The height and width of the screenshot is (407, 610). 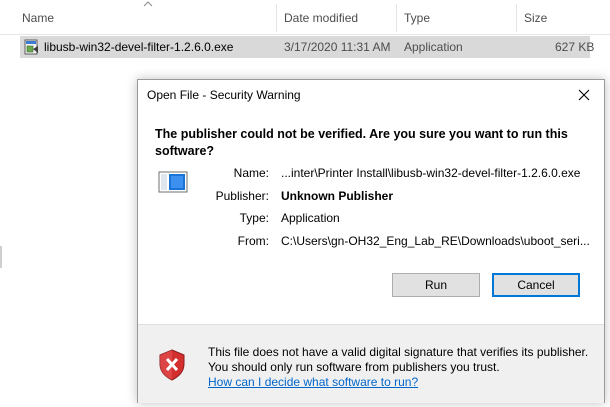 I want to click on type-value: Application, so click(x=310, y=218).